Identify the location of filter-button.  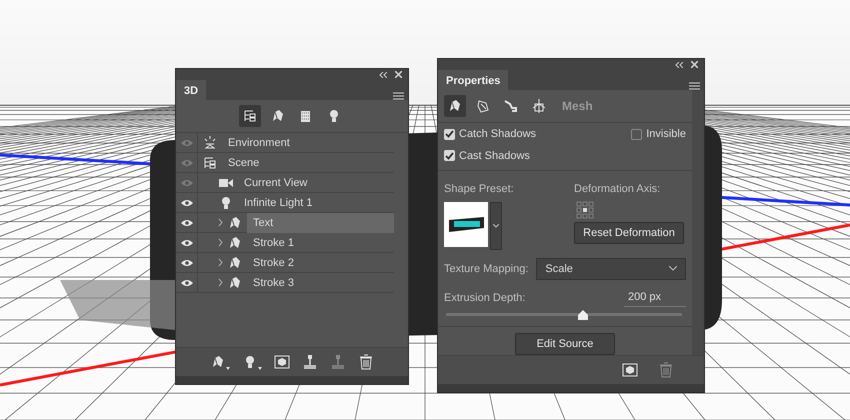
(250, 116).